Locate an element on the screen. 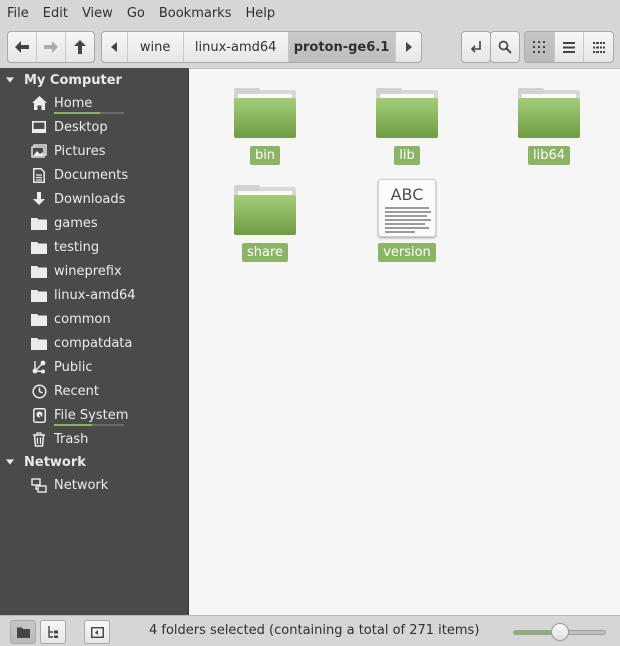  breadcrumb-scroll-left is located at coordinates (115, 47).